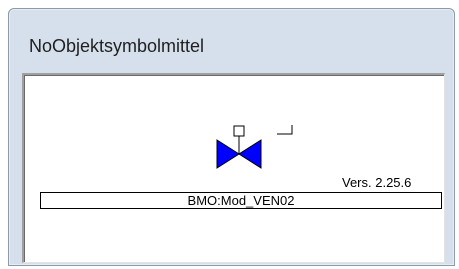 This screenshot has width=459, height=269. What do you see at coordinates (239, 131) in the screenshot?
I see `actuator-box` at bounding box center [239, 131].